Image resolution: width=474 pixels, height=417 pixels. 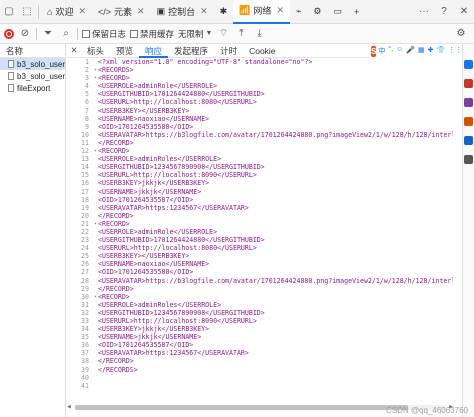 I want to click on export-icon: ⤓, so click(x=259, y=34).